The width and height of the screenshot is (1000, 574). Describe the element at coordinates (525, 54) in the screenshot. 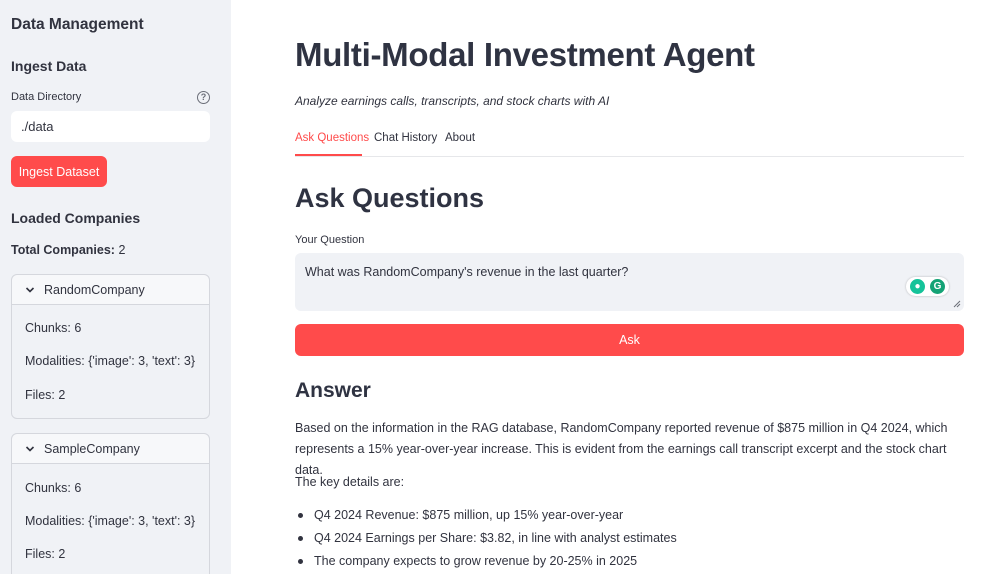

I see `page-title: Multi-Modal Investment Agent` at that location.